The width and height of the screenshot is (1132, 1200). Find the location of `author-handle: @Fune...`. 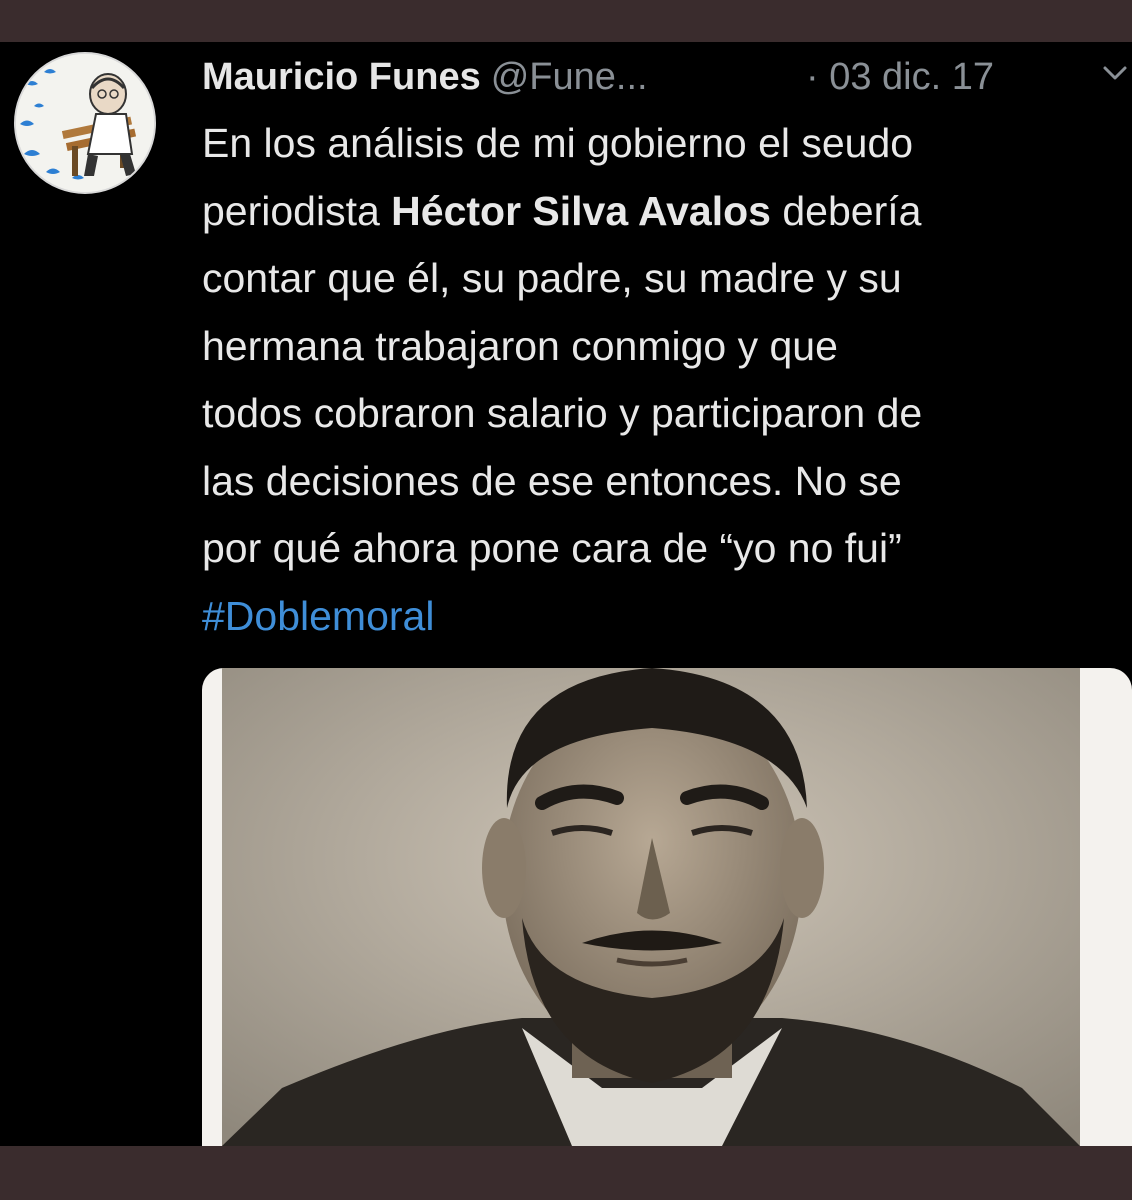

author-handle: @Fune... is located at coordinates (569, 77).